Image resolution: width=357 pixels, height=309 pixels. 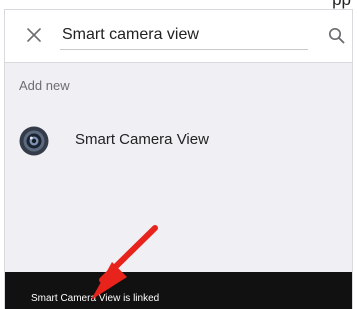 I want to click on close-button, so click(x=34, y=35).